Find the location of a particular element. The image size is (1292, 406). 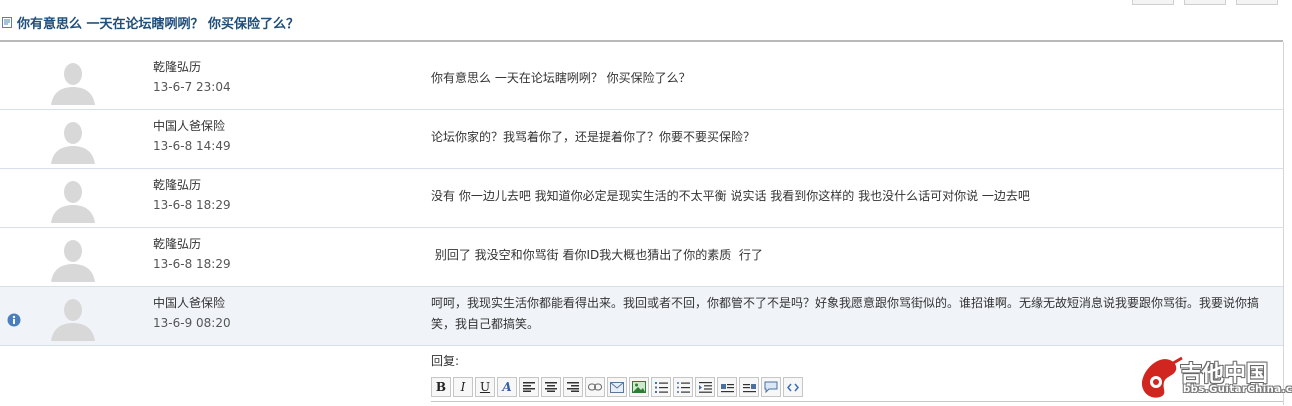

ordered-list-icon is located at coordinates (661, 387).